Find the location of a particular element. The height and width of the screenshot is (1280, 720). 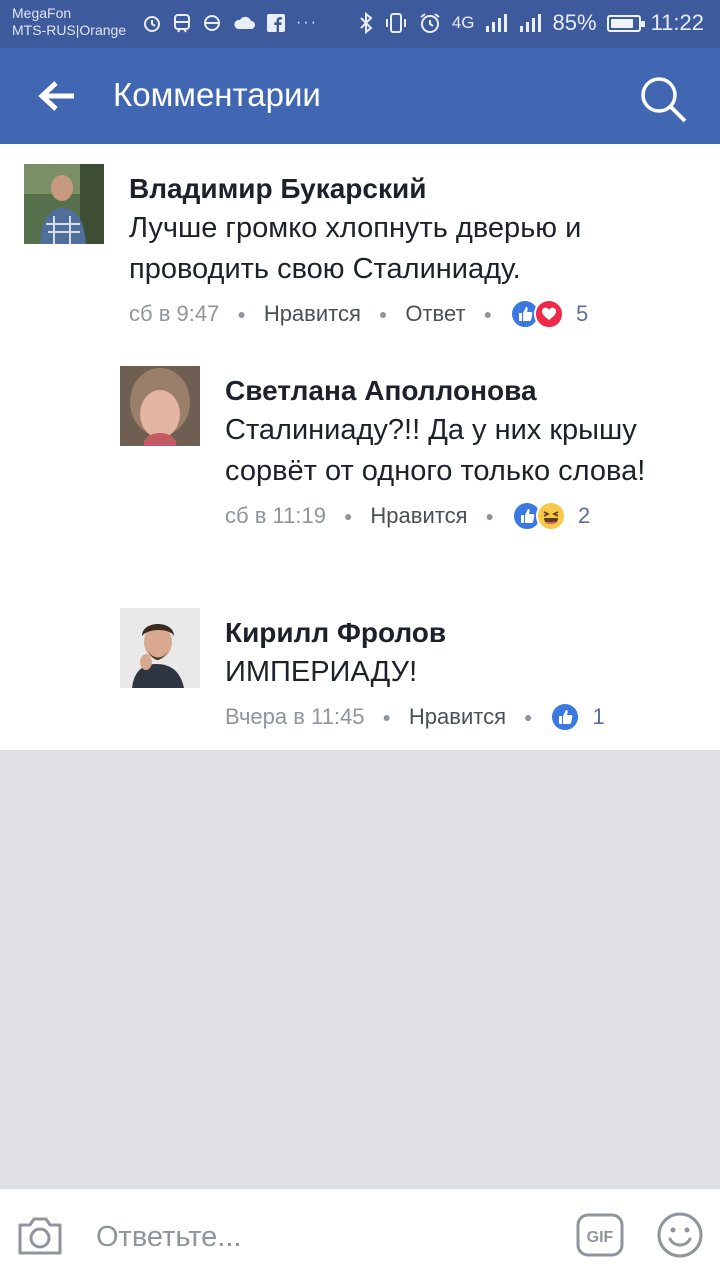

reactions: 1 is located at coordinates (577, 717).